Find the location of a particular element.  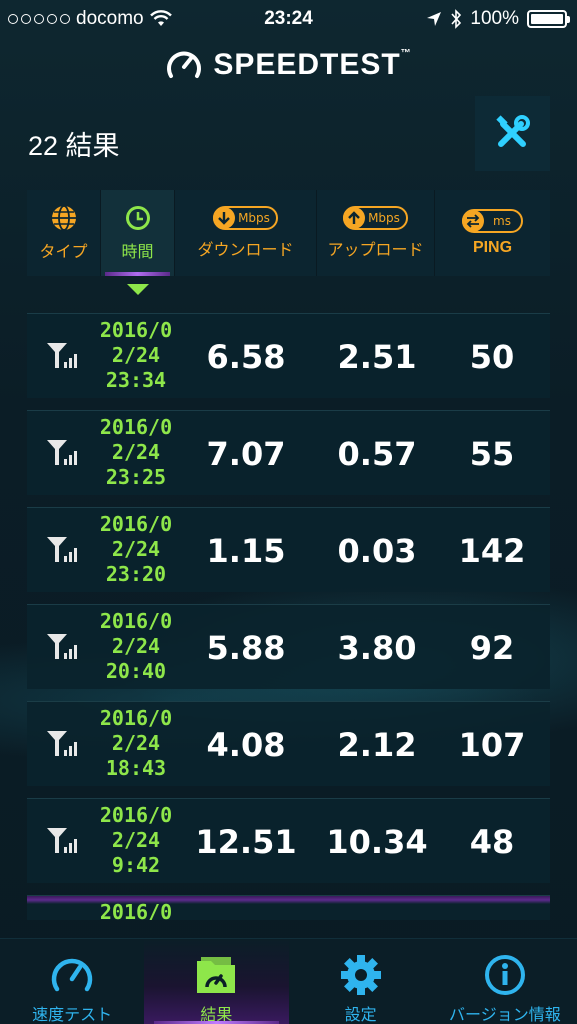

result-row: 2016/0 2/24 9:42 12.51 10.34 48 is located at coordinates (288, 840).